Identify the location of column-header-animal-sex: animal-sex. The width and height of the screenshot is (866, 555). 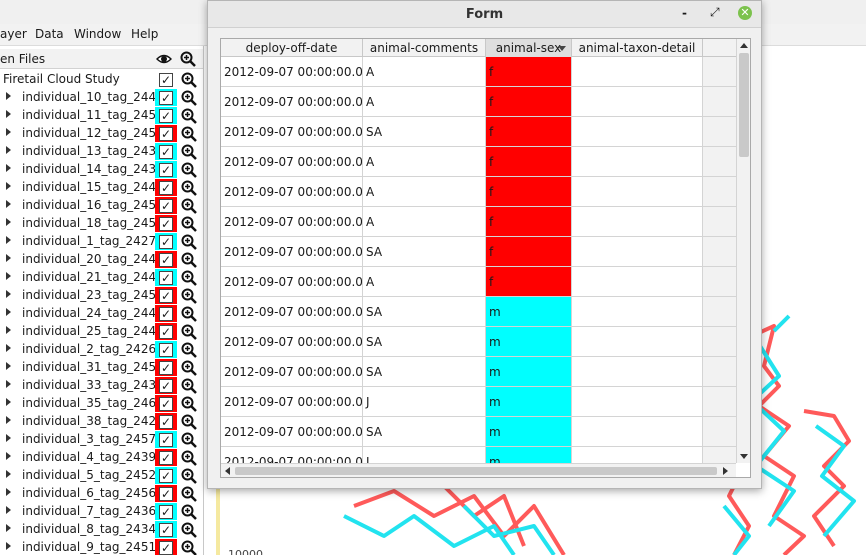
(529, 48).